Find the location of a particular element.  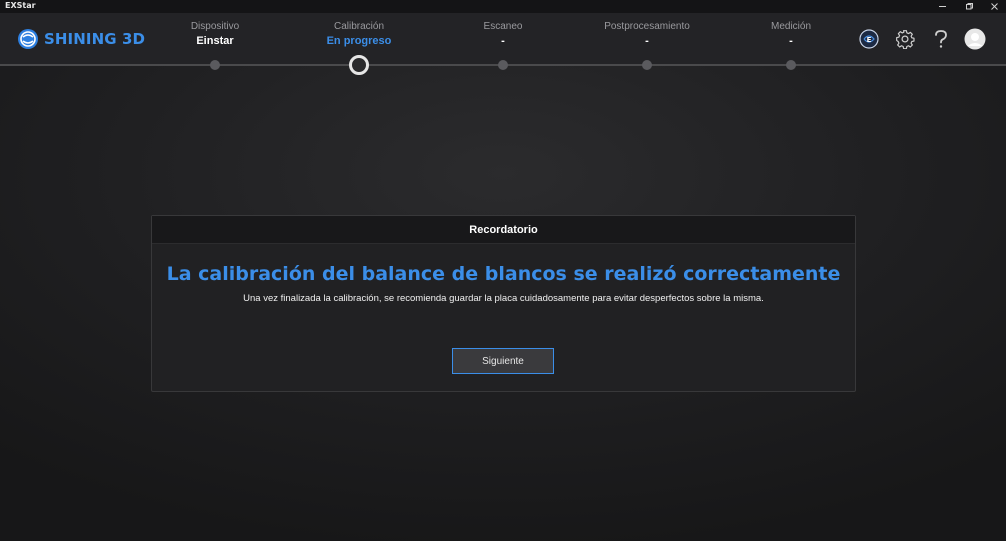

step-dot-escaneo is located at coordinates (503, 65).